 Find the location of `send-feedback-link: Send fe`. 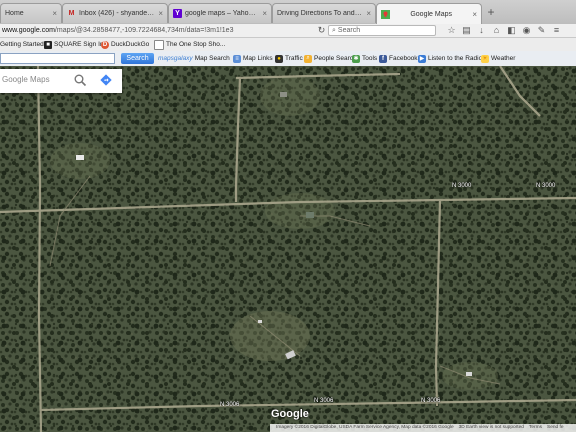

send-feedback-link: Send fe is located at coordinates (555, 428).